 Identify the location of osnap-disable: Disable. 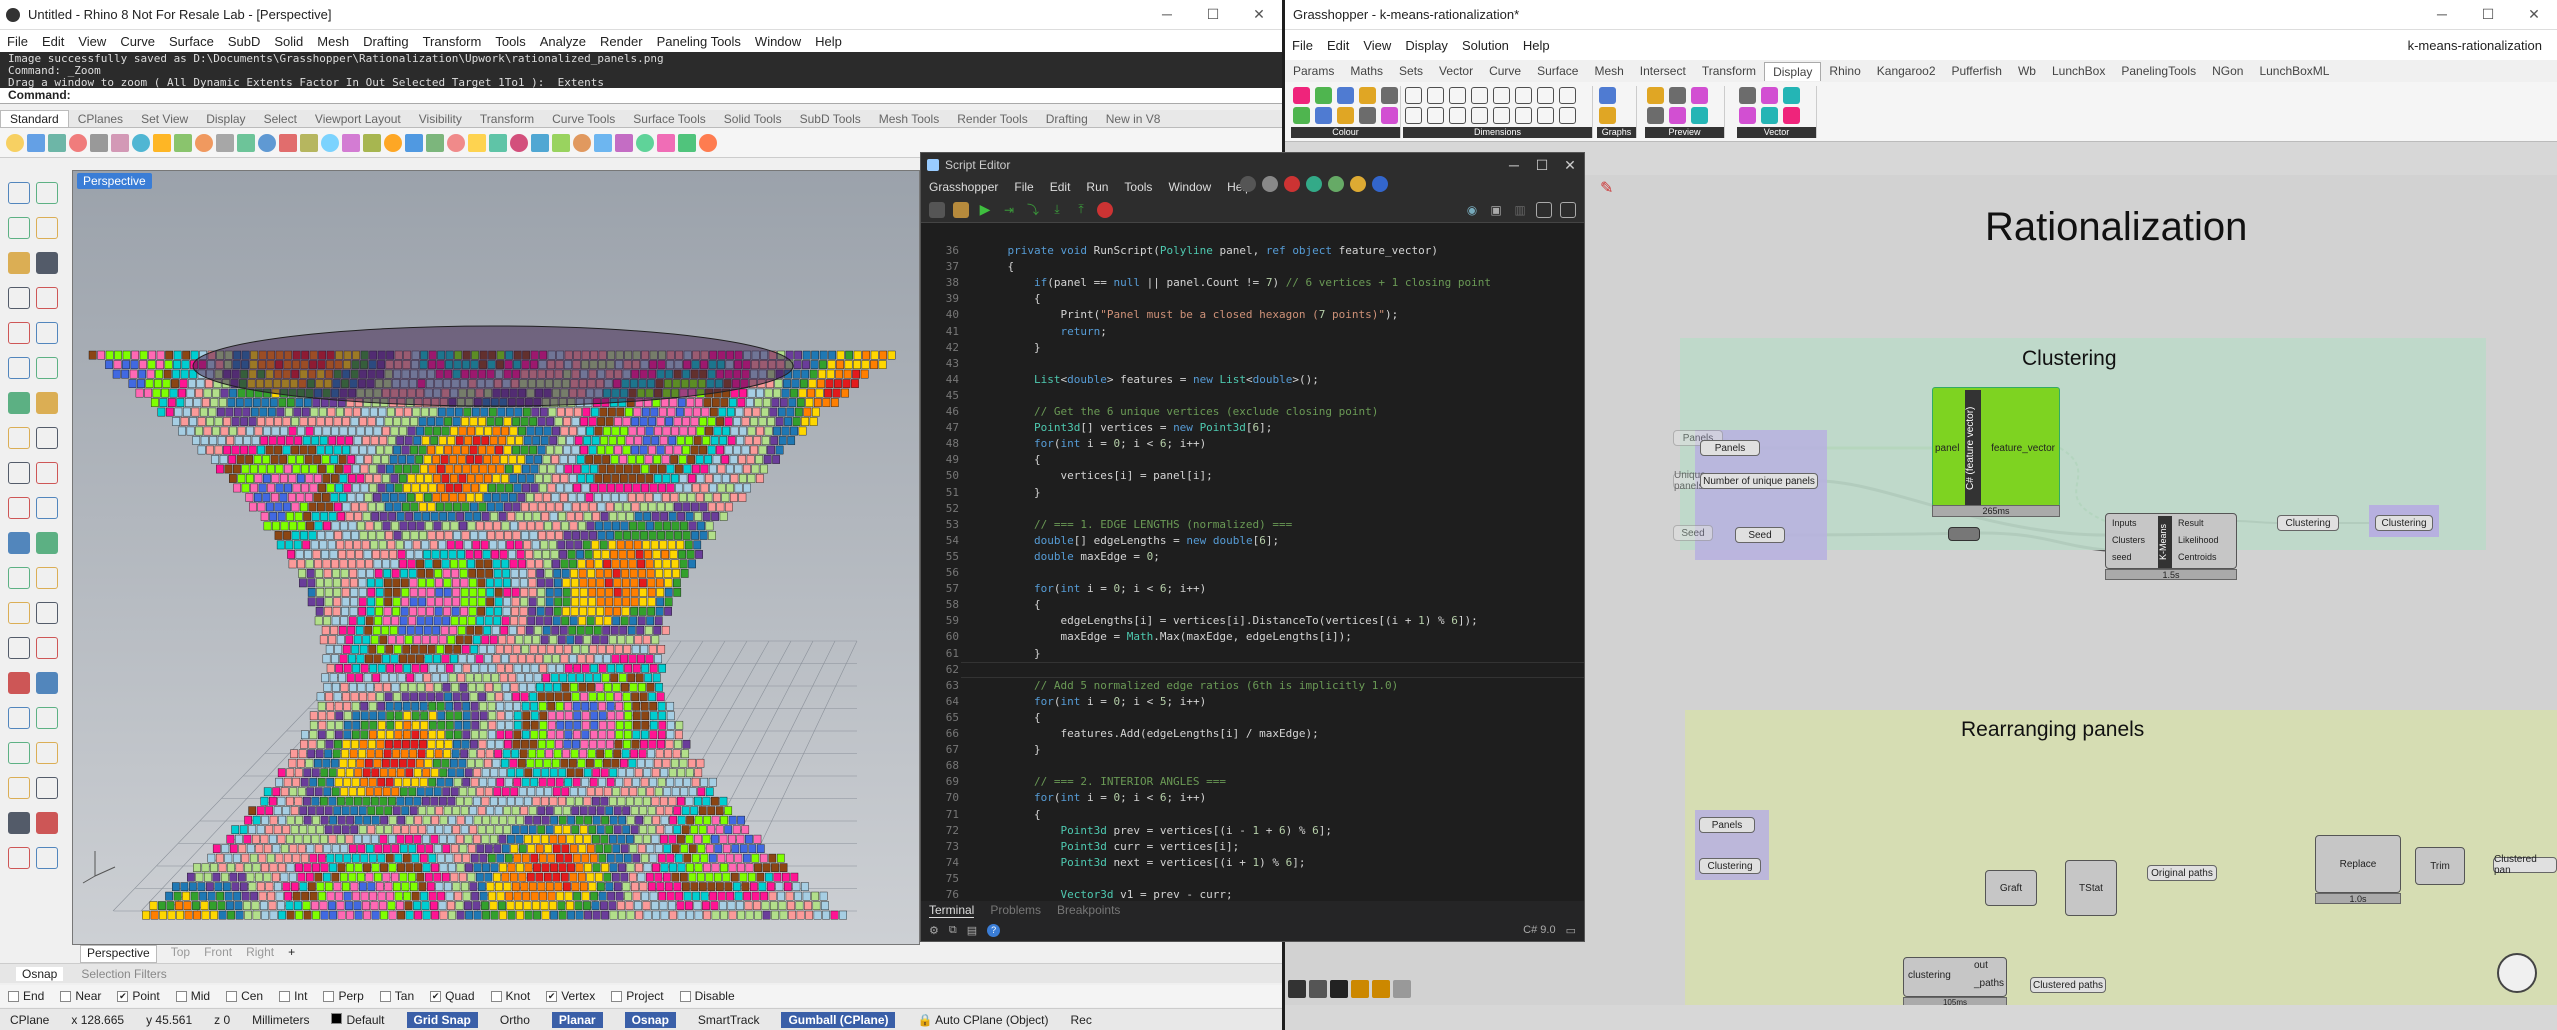
(707, 996).